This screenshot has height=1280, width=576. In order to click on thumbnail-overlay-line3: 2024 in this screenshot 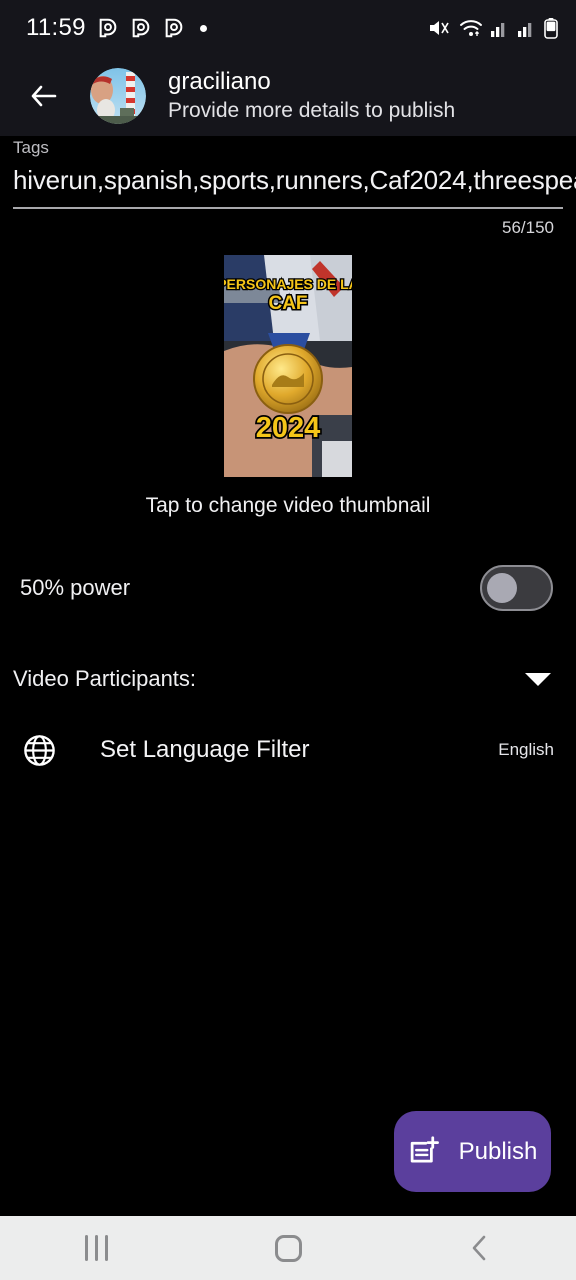, I will do `click(288, 428)`.